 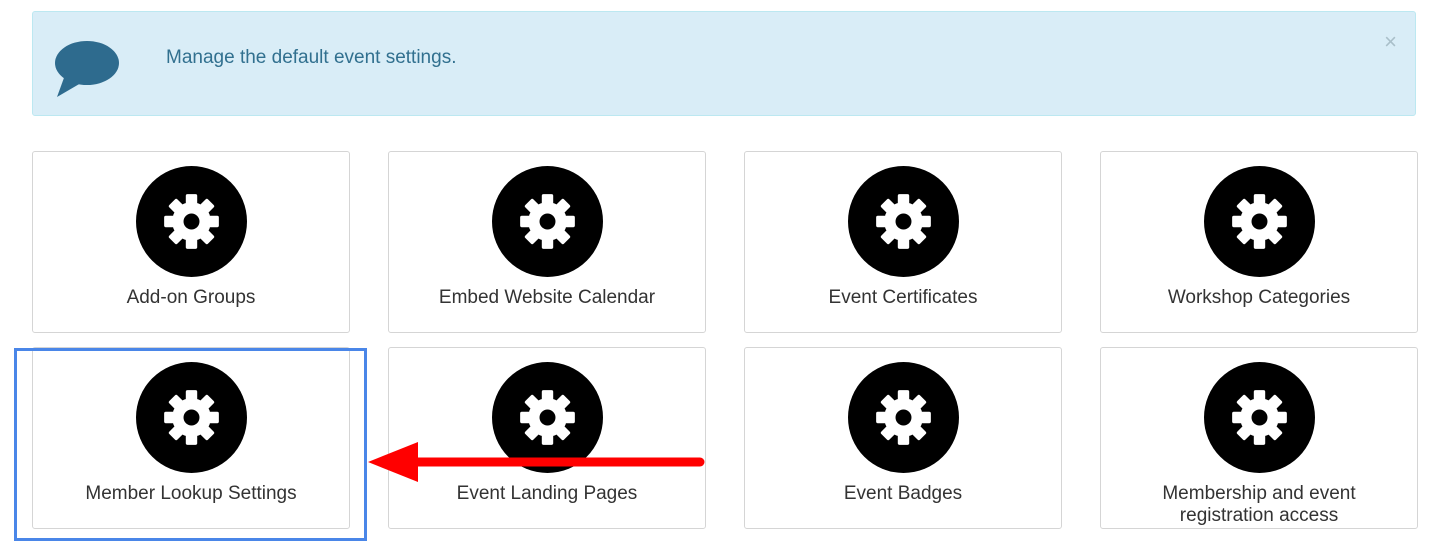 I want to click on tile-label: Membership and event registration access, so click(x=1259, y=504).